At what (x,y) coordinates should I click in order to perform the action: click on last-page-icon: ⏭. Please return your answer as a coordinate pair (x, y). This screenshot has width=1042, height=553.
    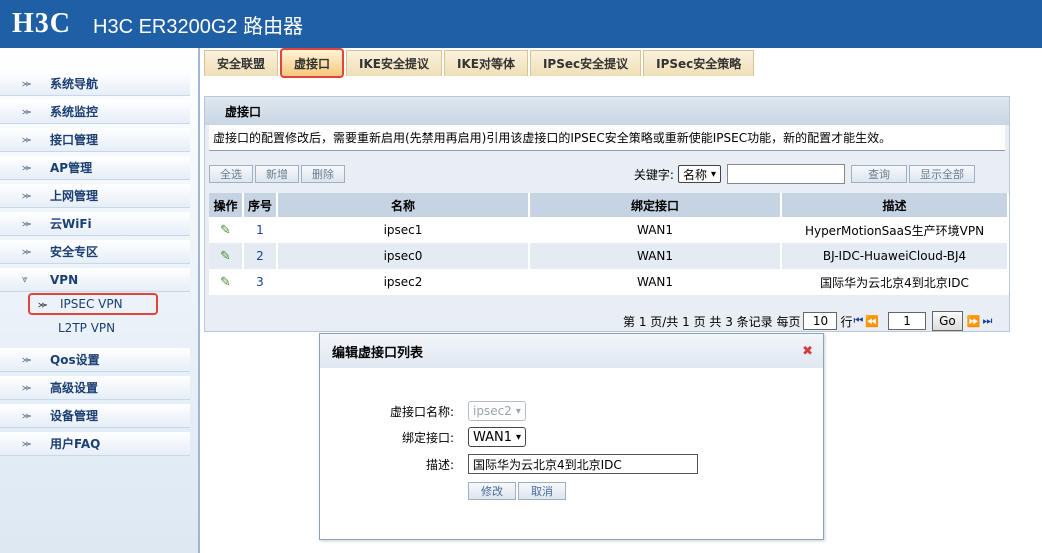
    Looking at the image, I should click on (987, 321).